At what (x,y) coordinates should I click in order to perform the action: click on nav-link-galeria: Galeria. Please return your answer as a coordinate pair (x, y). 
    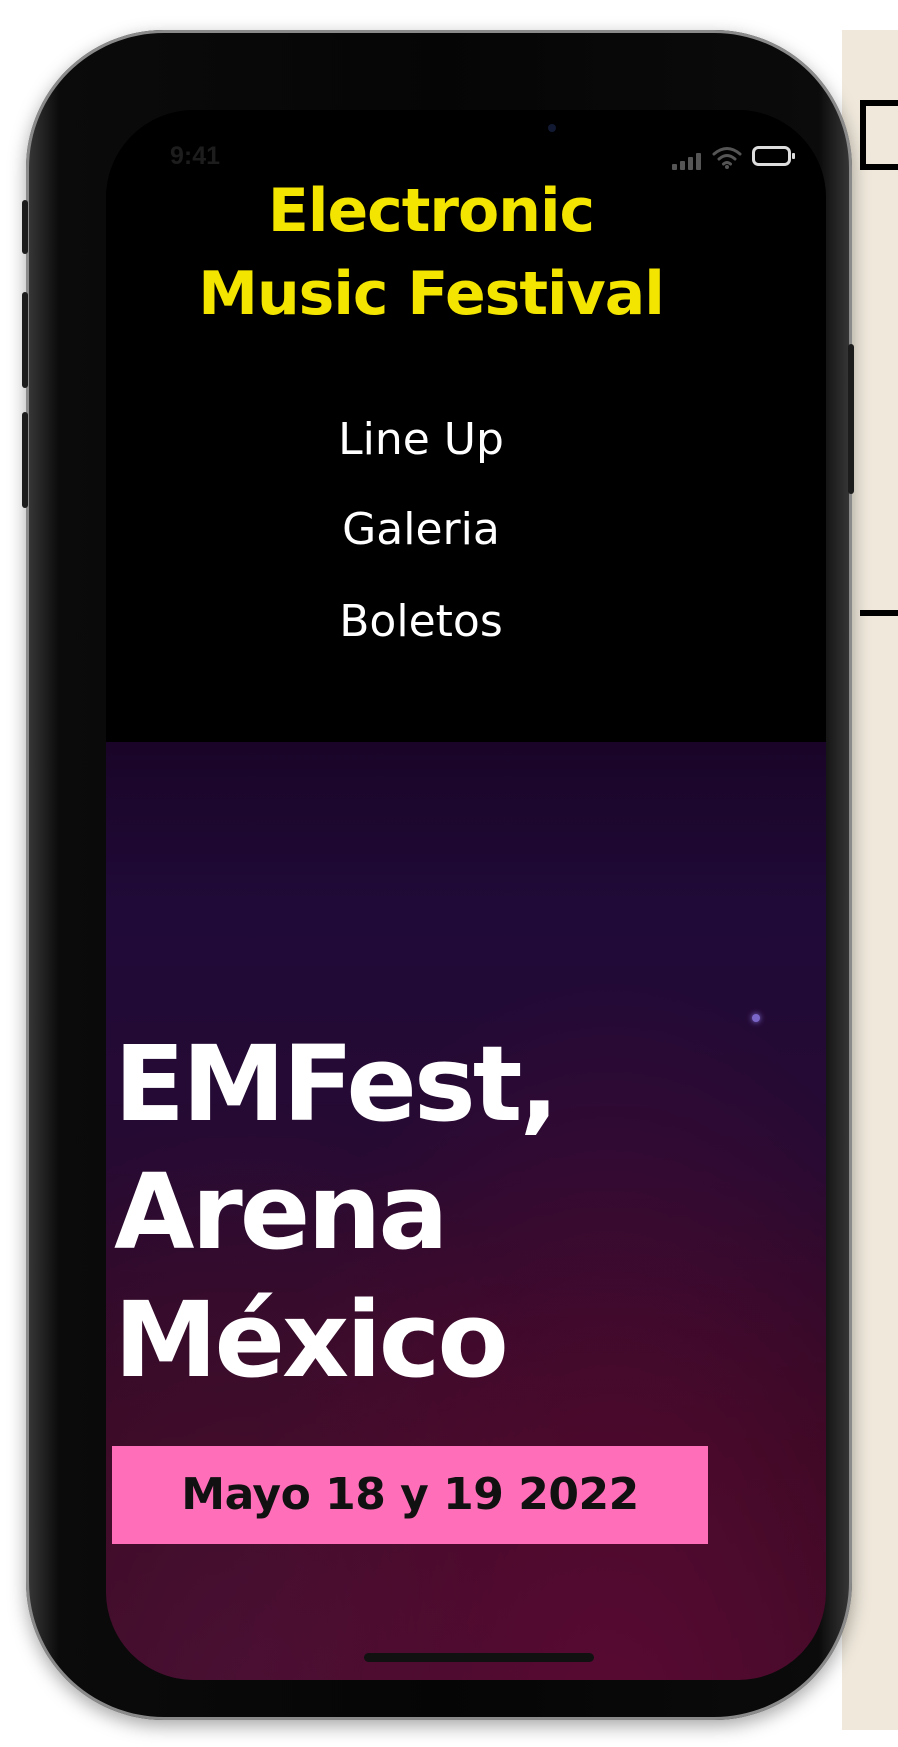
    Looking at the image, I should click on (421, 530).